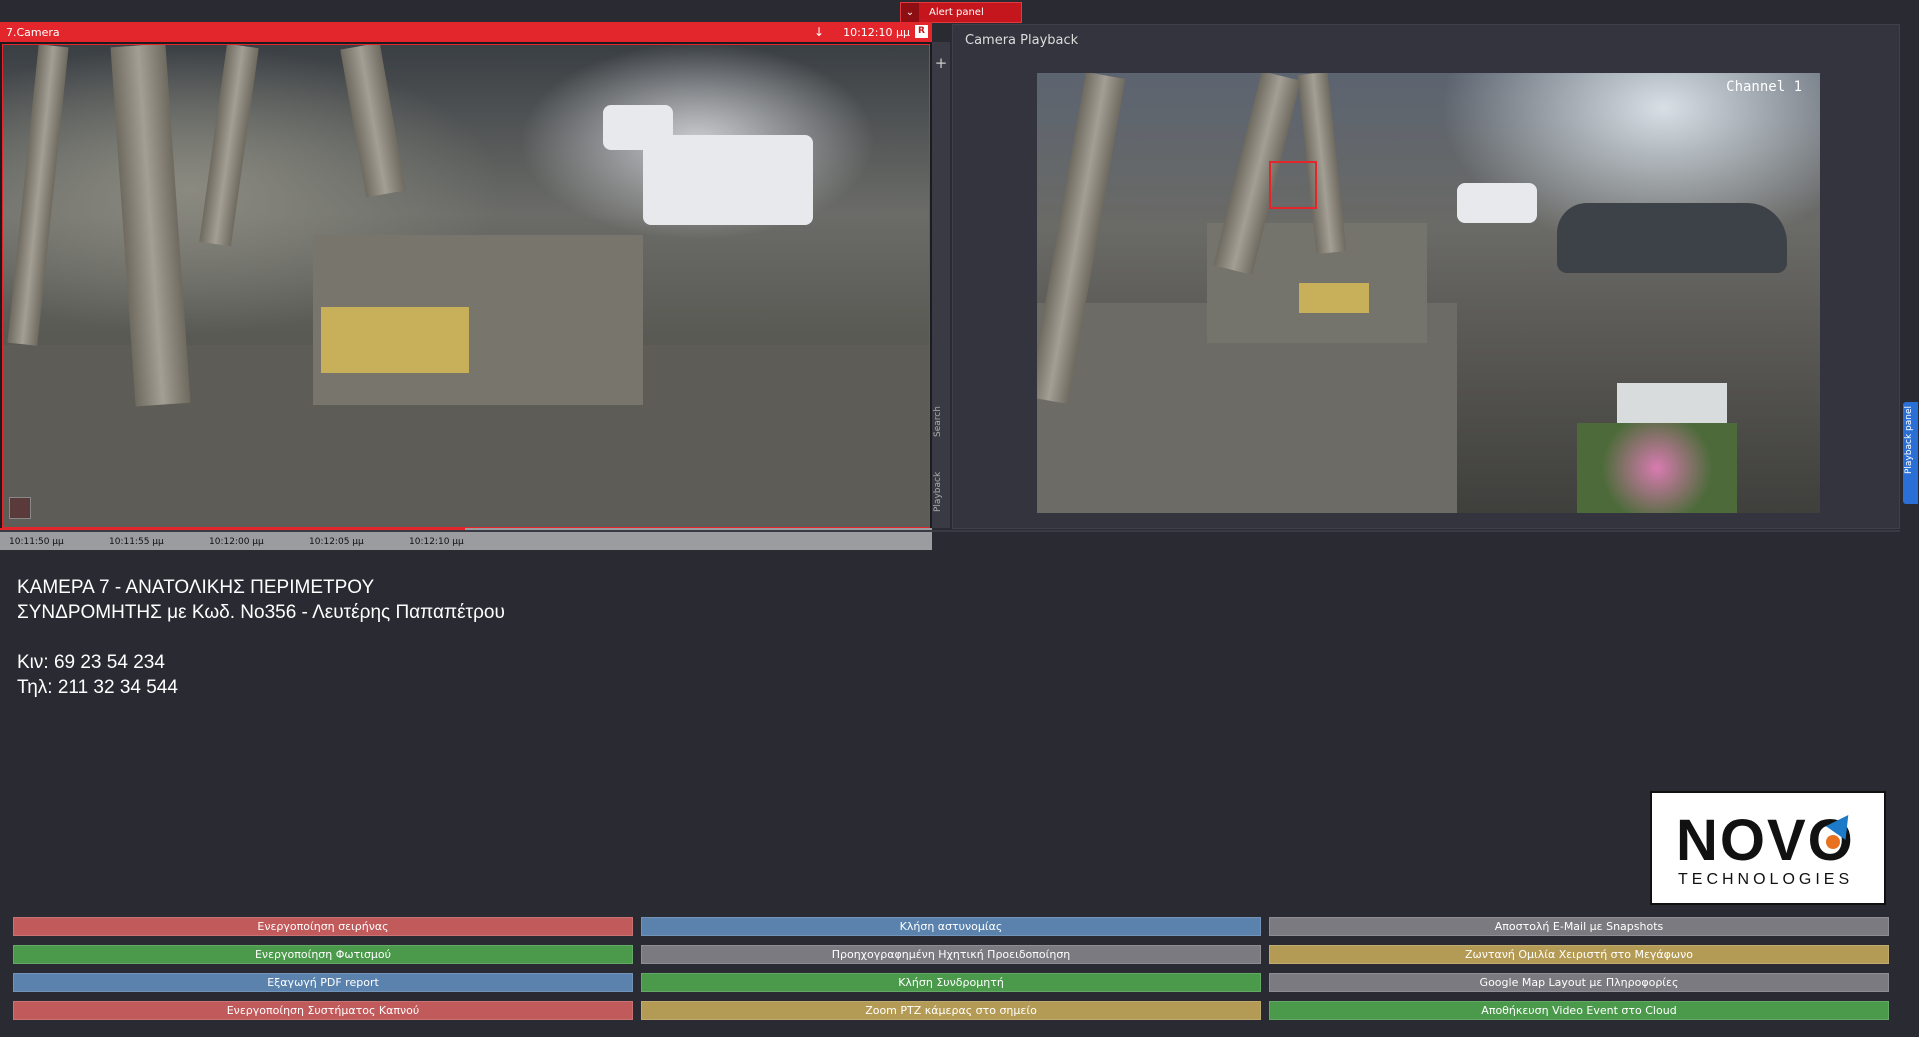  What do you see at coordinates (1579, 926) in the screenshot?
I see `action-button: Αποστολή E-Mail με Snapshots` at bounding box center [1579, 926].